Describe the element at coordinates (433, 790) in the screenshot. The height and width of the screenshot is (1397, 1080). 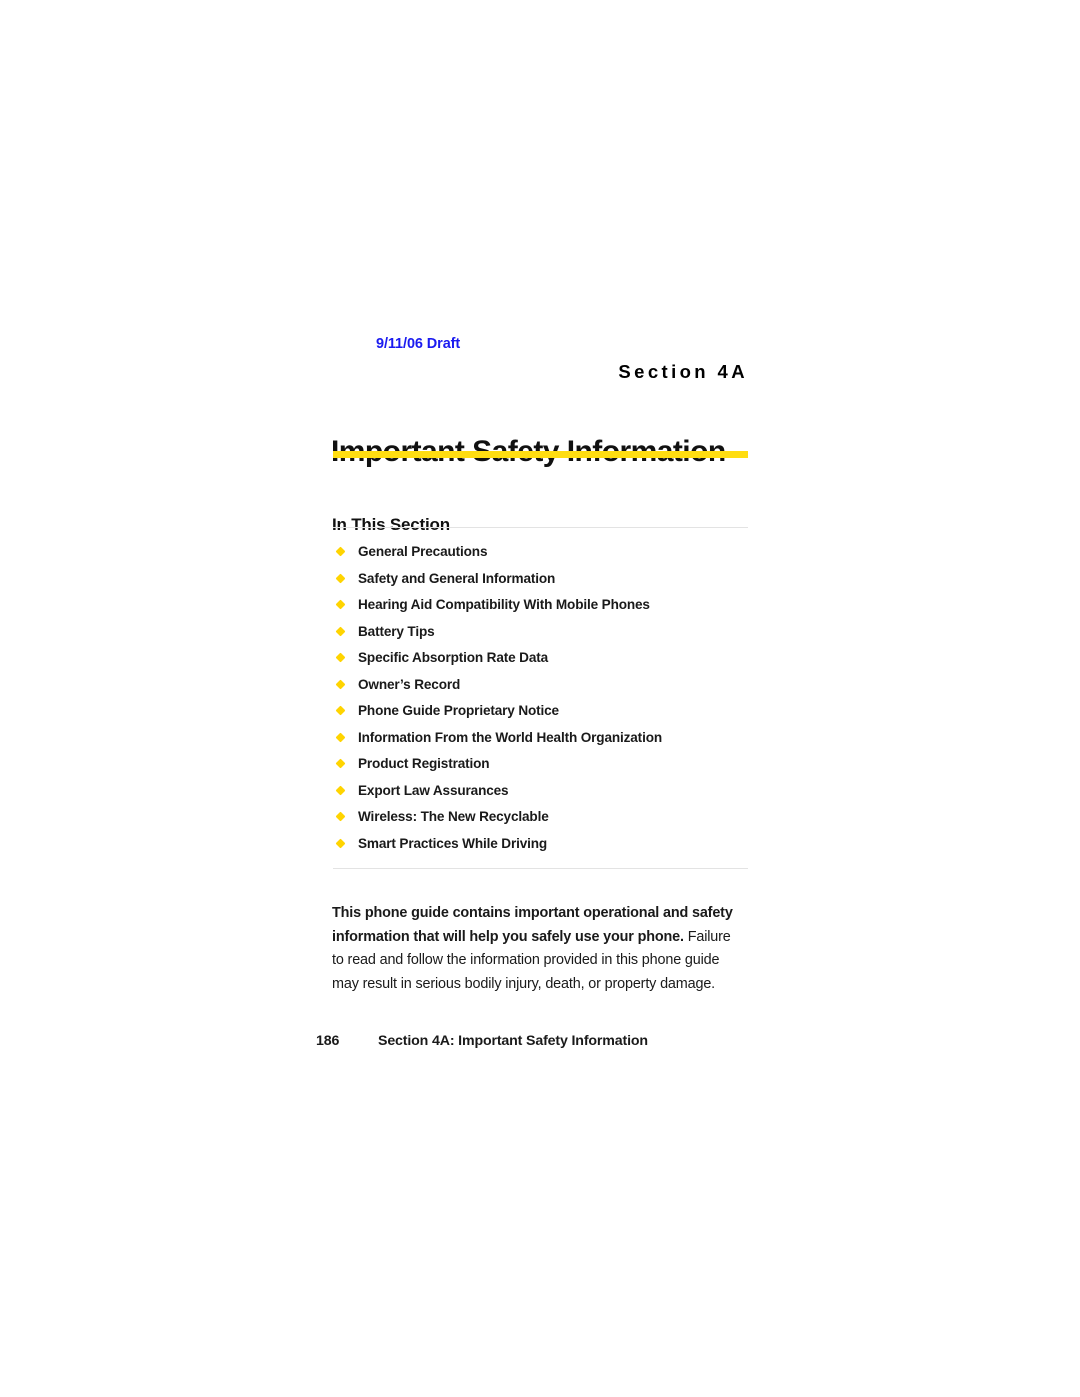
I see `list-item-label: Export Law Assurances` at that location.